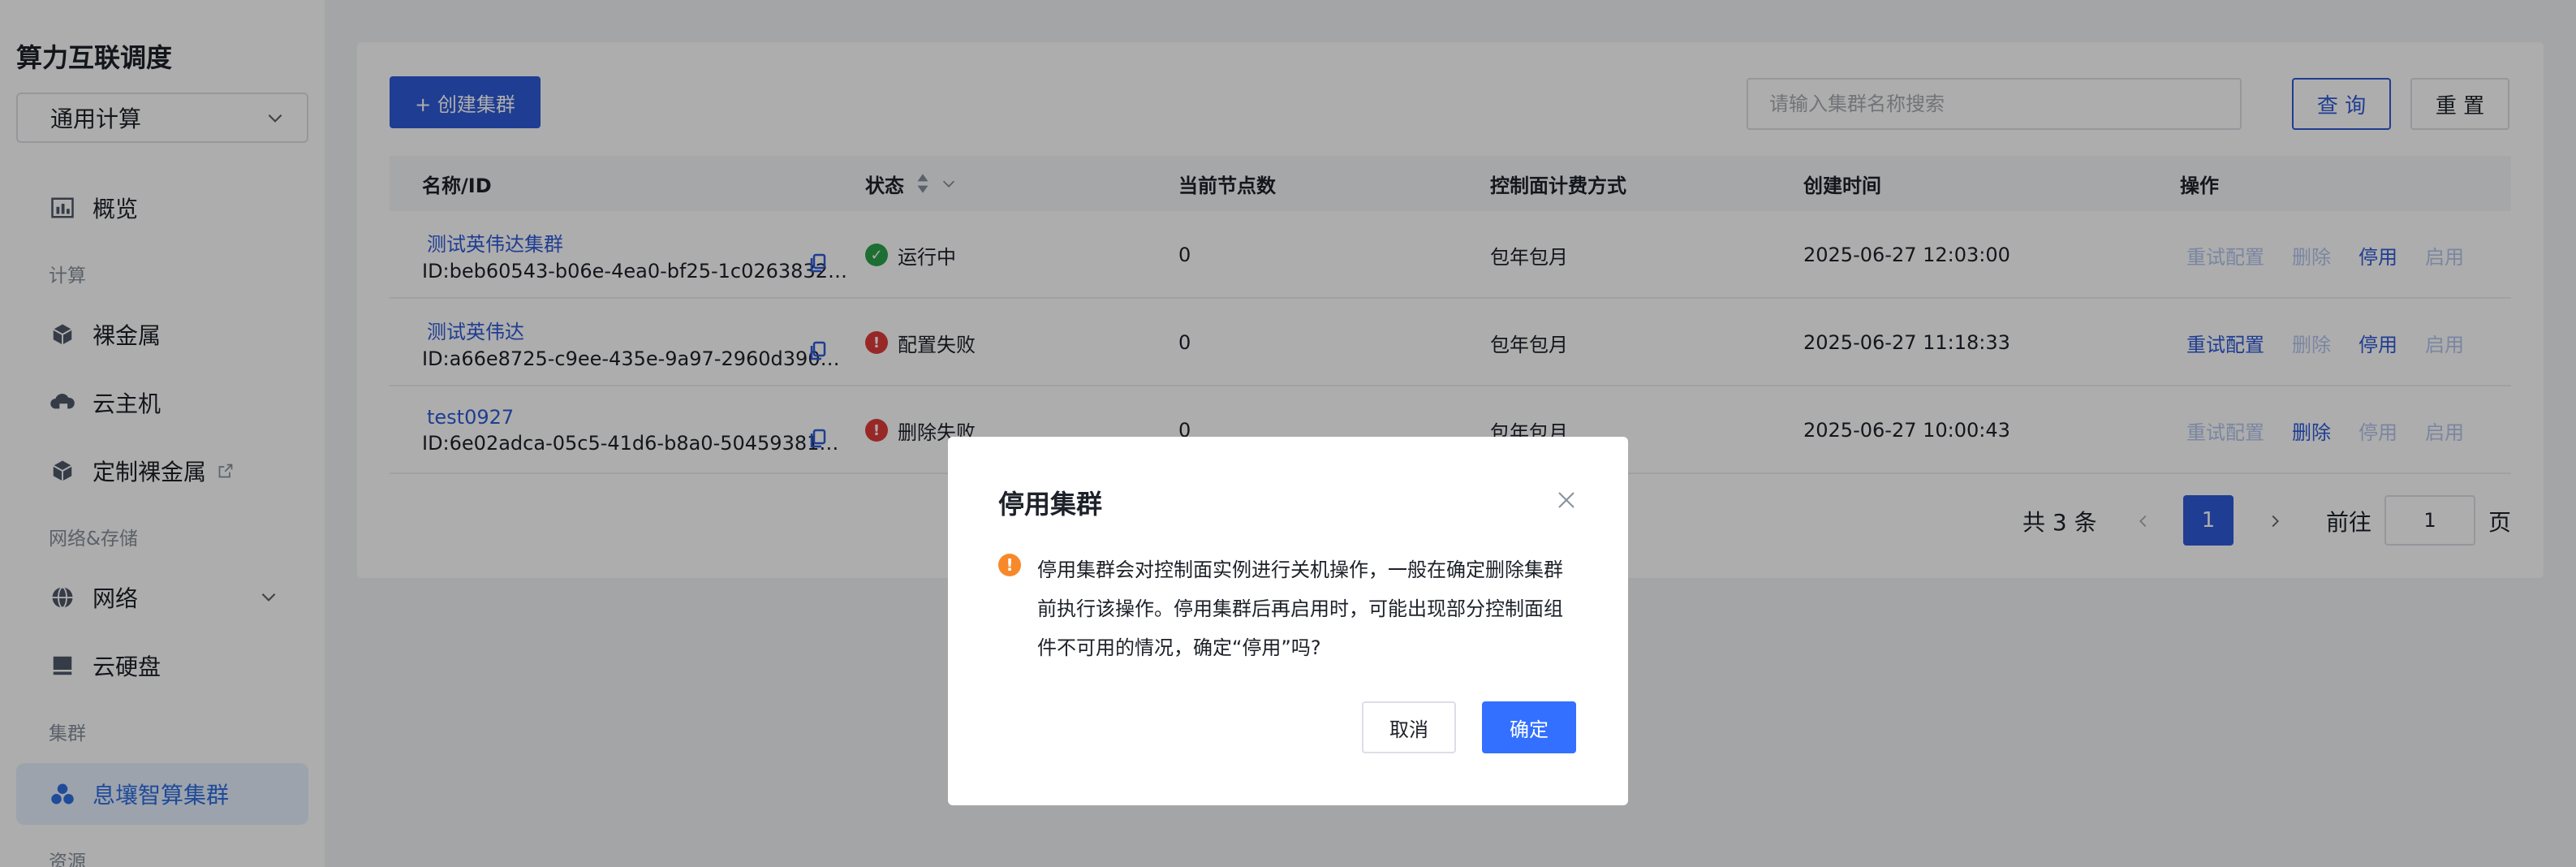 This screenshot has height=867, width=2576. I want to click on warning-icon: !, so click(1010, 565).